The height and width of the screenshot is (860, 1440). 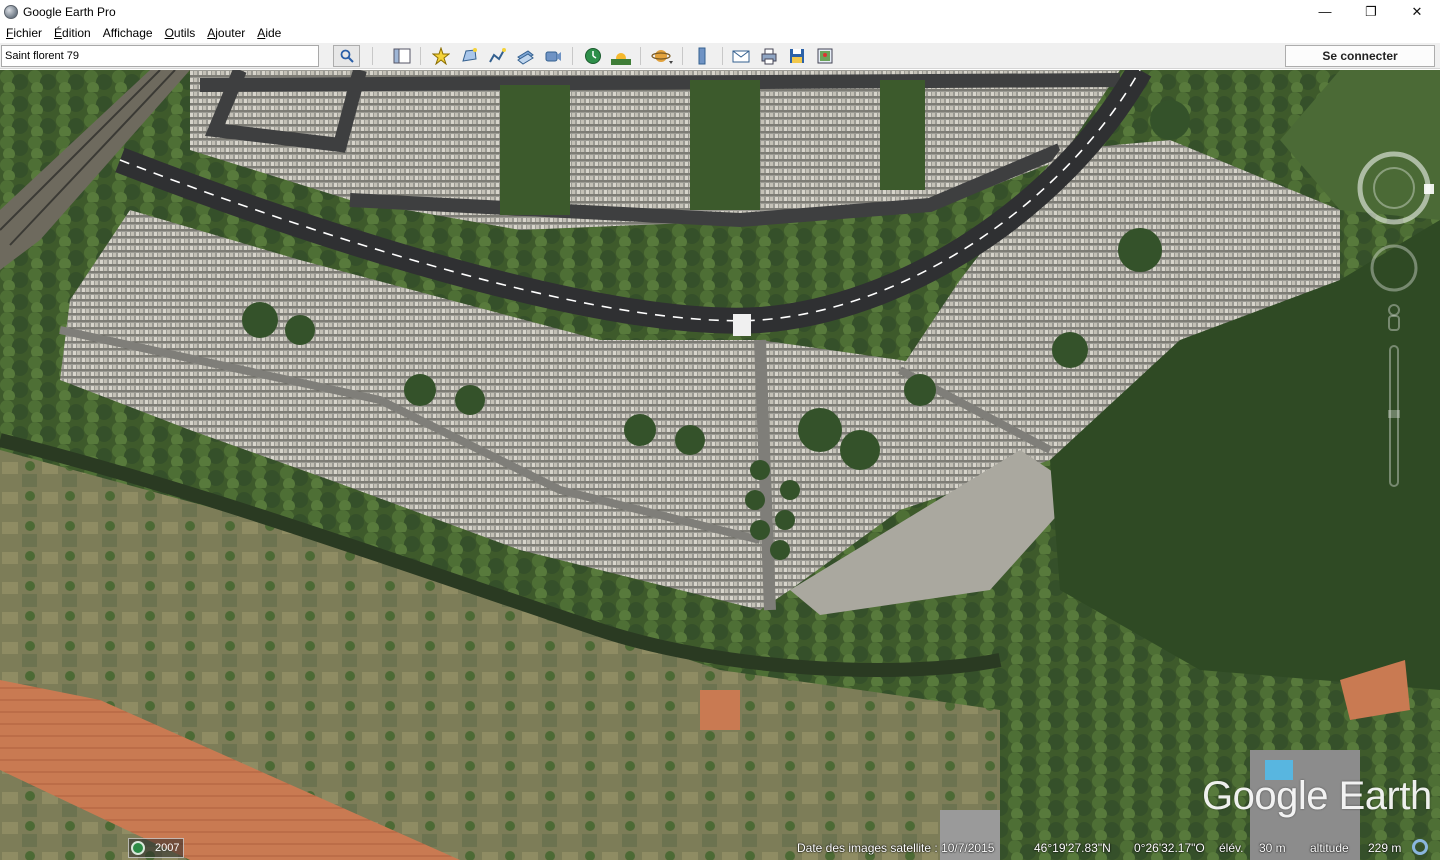 I want to click on add-placemark-button, so click(x=441, y=56).